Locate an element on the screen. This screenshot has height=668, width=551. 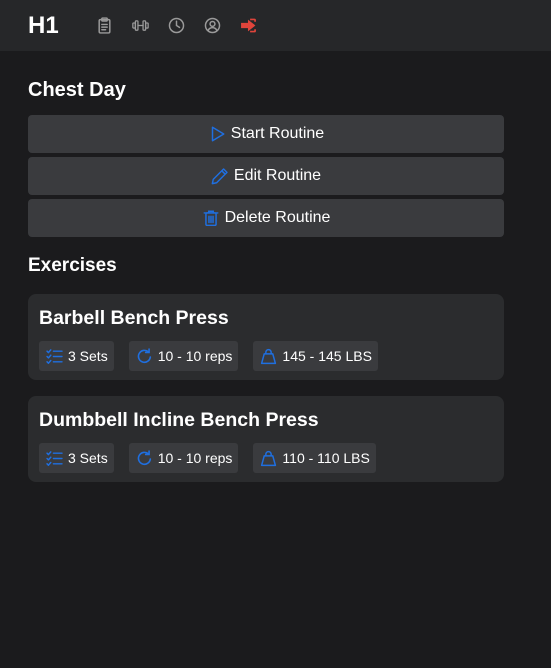
logout-icon is located at coordinates (248, 26).